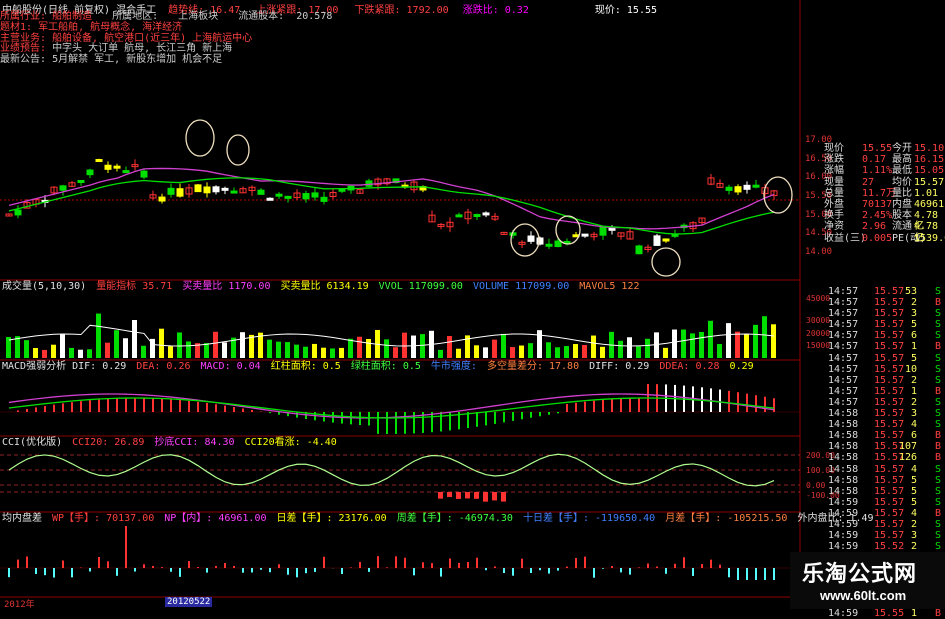 Image resolution: width=945 pixels, height=619 pixels. What do you see at coordinates (834, 171) in the screenshot?
I see `quote-key: 涨幅` at bounding box center [834, 171].